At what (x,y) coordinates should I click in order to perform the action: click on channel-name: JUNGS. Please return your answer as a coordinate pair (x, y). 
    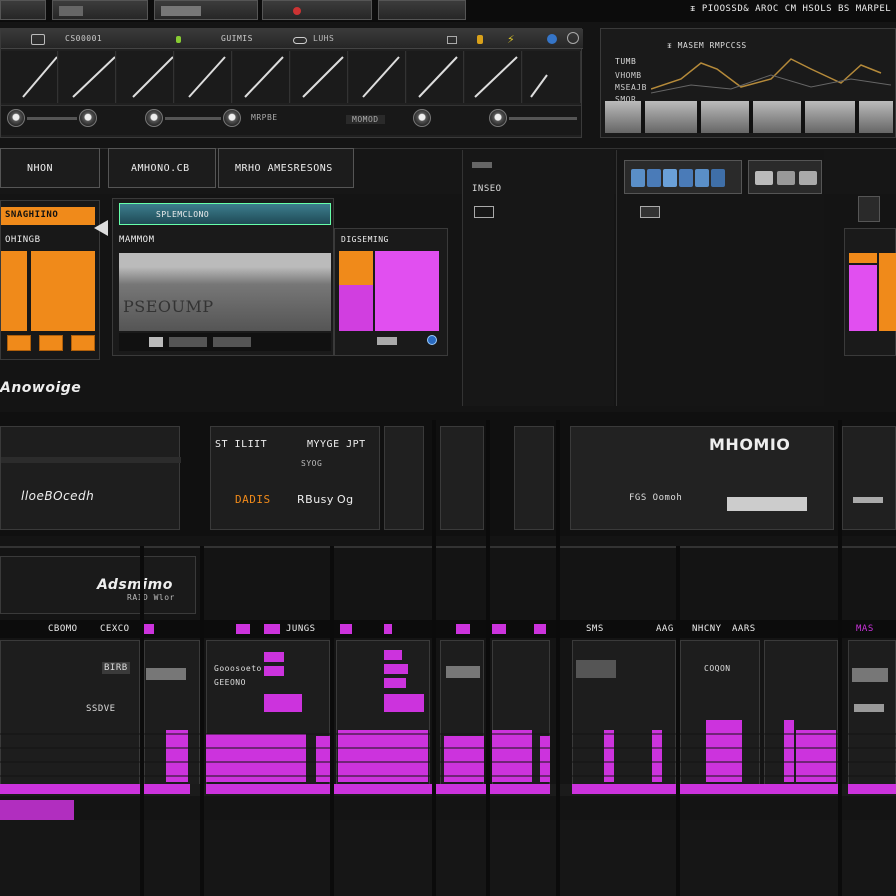
    Looking at the image, I should click on (301, 629).